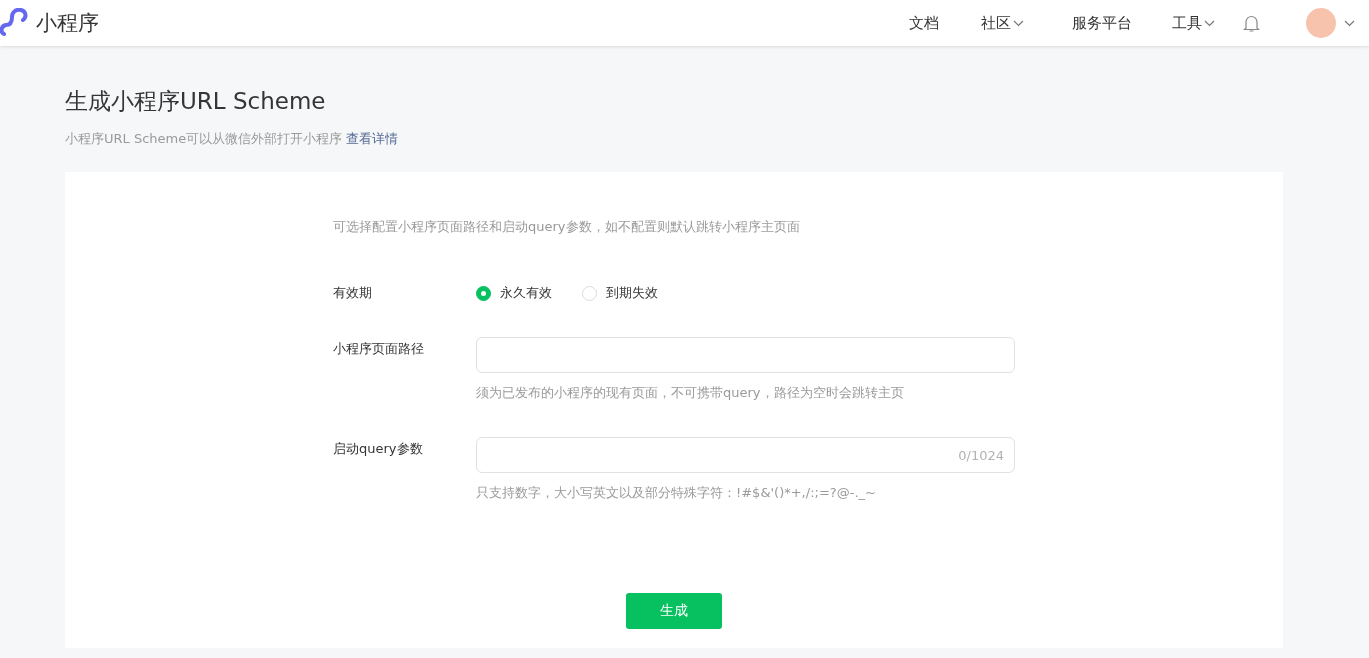 This screenshot has height=658, width=1369. I want to click on bell-icon, so click(1251, 23).